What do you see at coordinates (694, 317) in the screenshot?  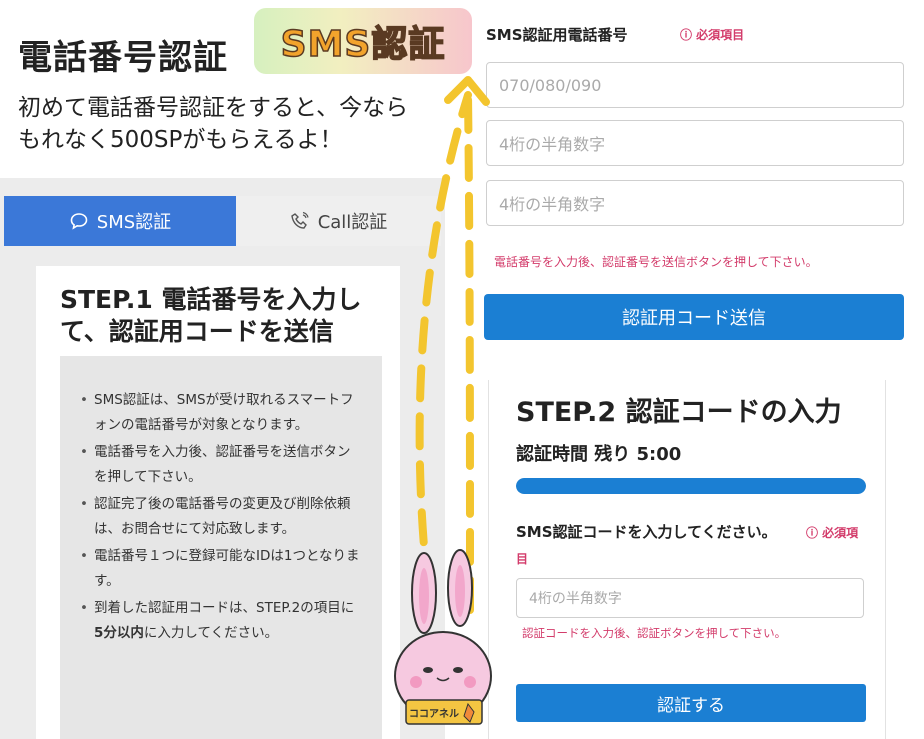 I see `send-code-button: 認証用コード送信` at bounding box center [694, 317].